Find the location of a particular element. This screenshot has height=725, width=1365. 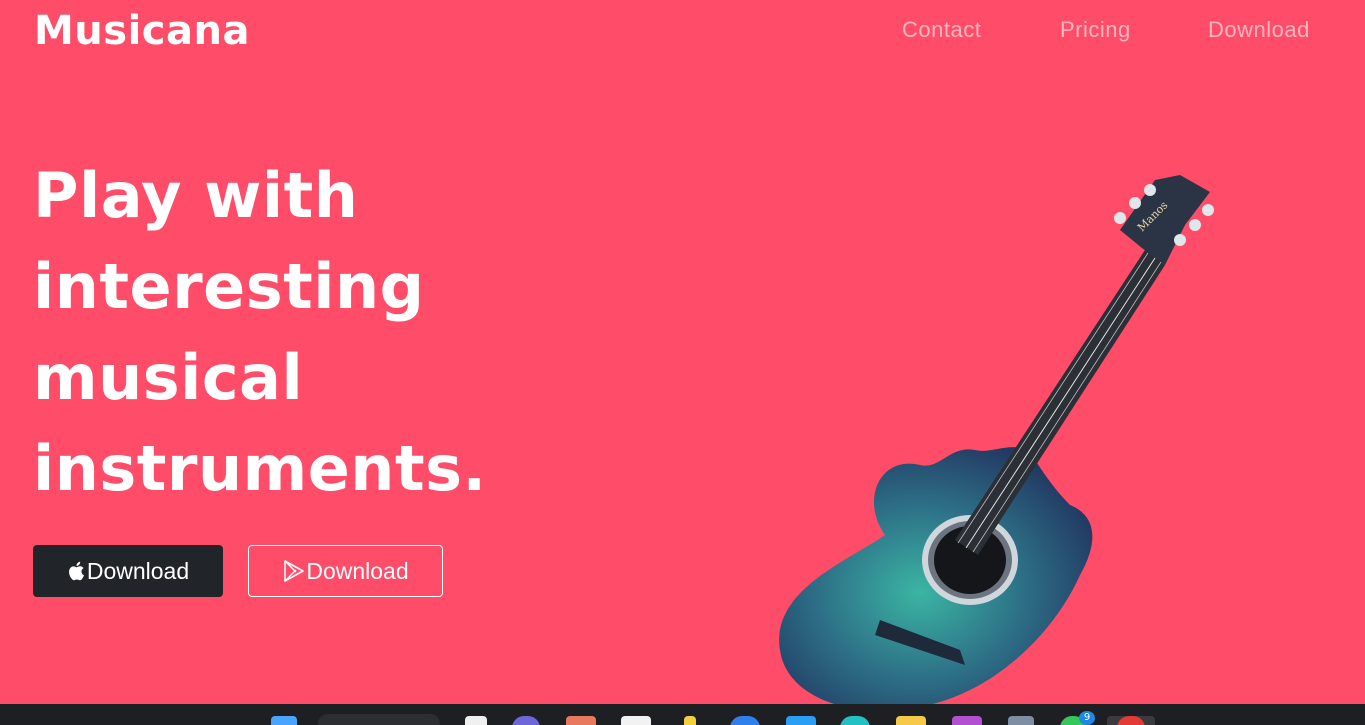

taskbar-search is located at coordinates (379, 719).